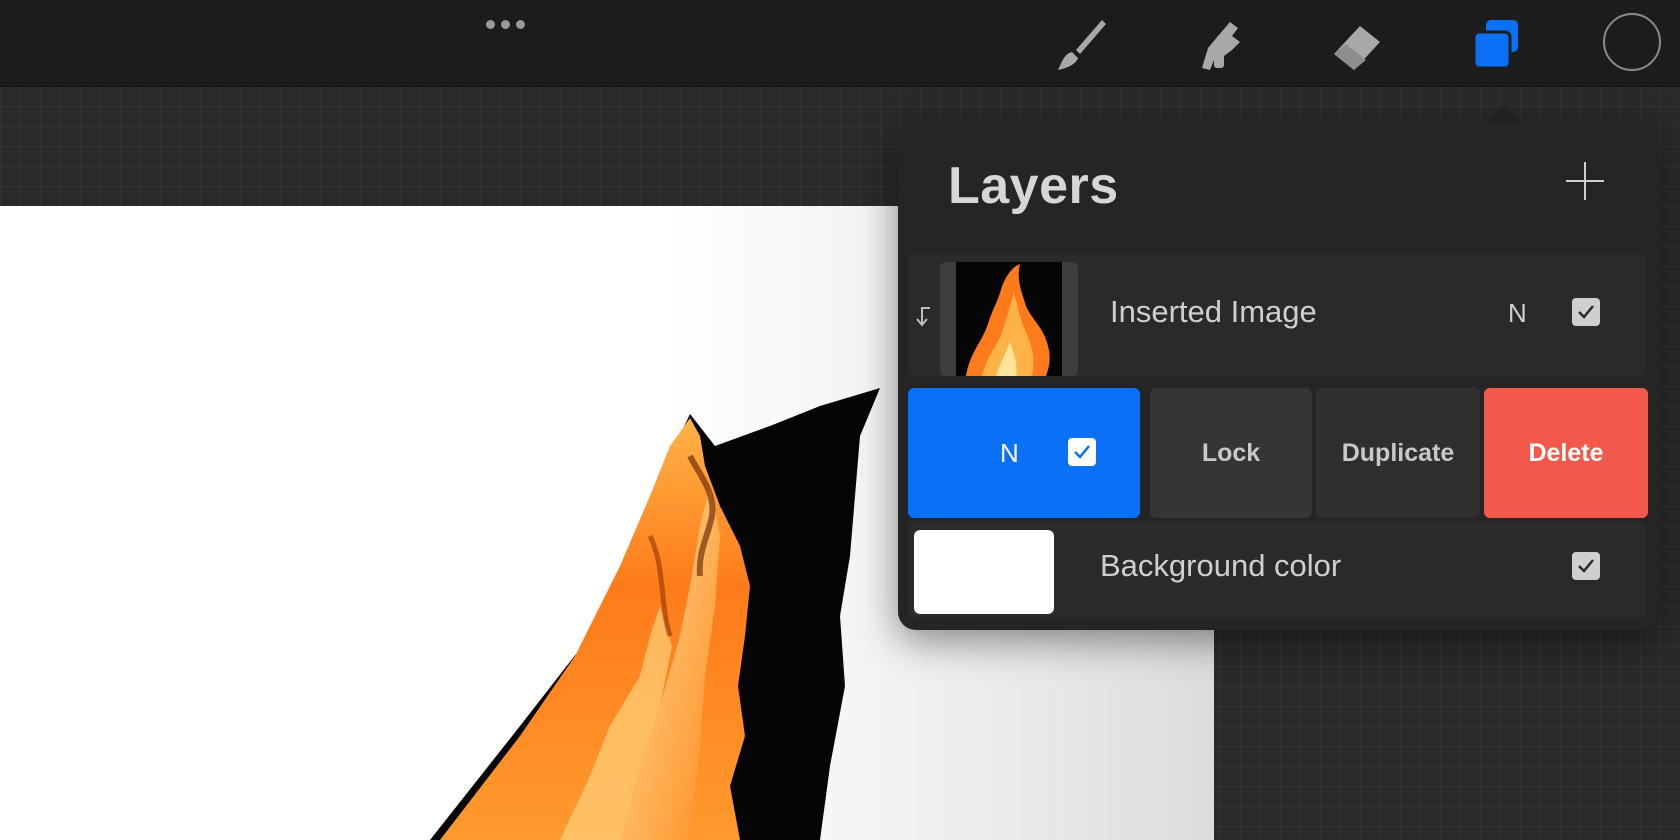 The height and width of the screenshot is (840, 1680). Describe the element at coordinates (1213, 311) in the screenshot. I see `layer-name: Inserted Image` at that location.